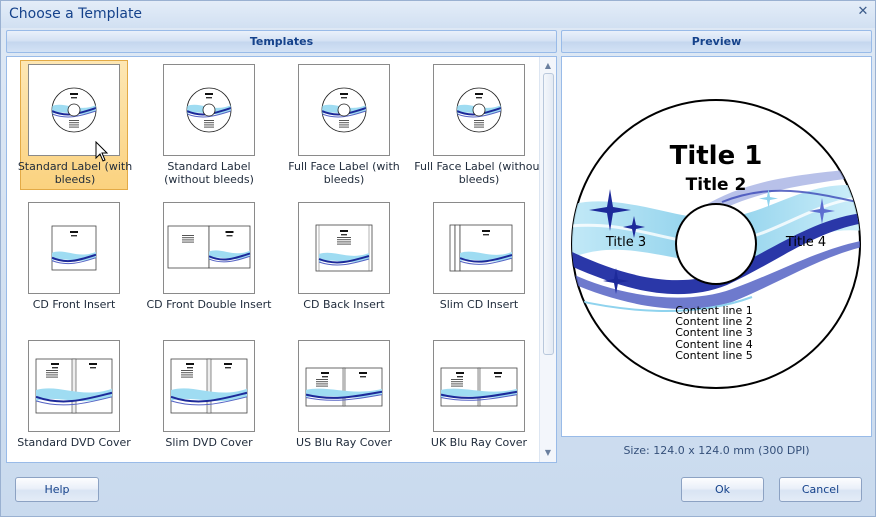  I want to click on content-line: Content line 5, so click(714, 355).